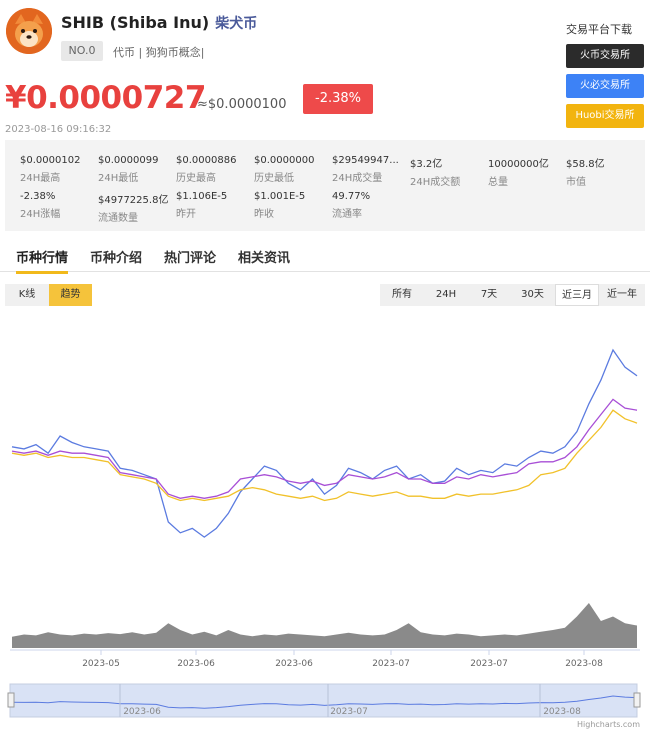 This screenshot has height=734, width=650. Describe the element at coordinates (280, 205) in the screenshot. I see `stat-prev-close: $1.001E-5 昨收` at that location.